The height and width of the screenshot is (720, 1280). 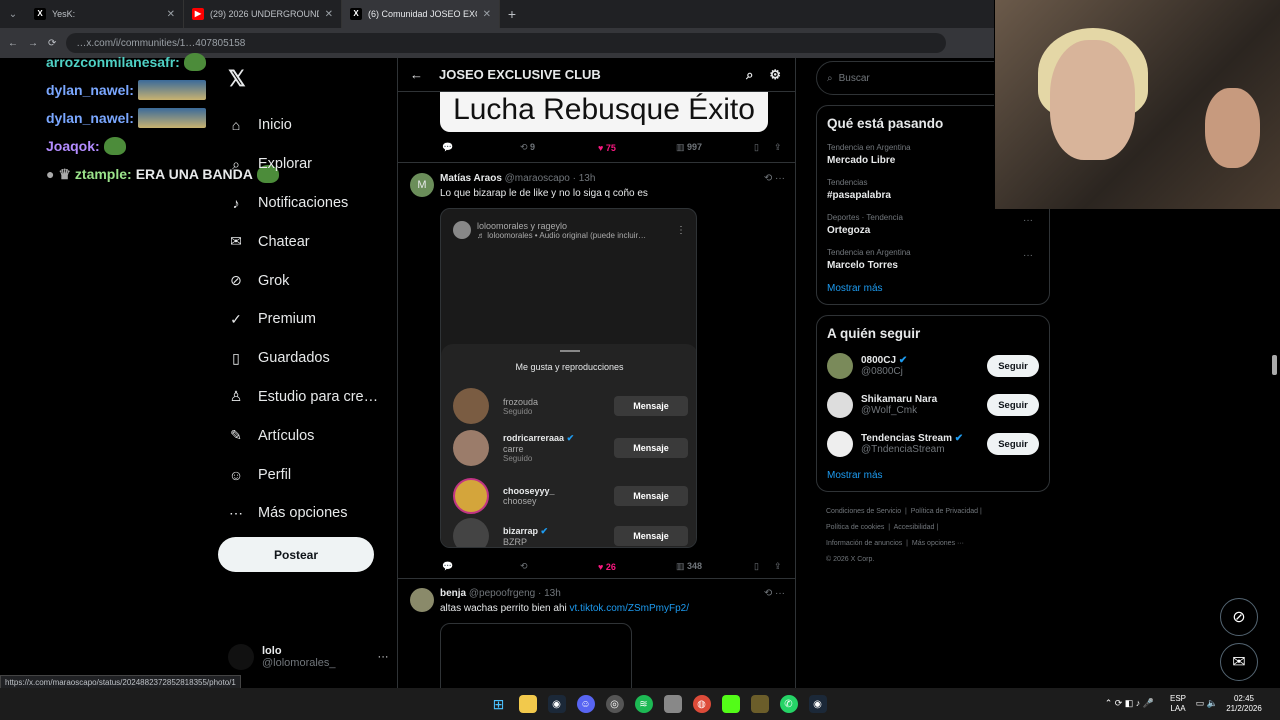 I want to click on tiktok-link: vt.tiktok.com/ZSmPmyFp2/, so click(x=629, y=608).